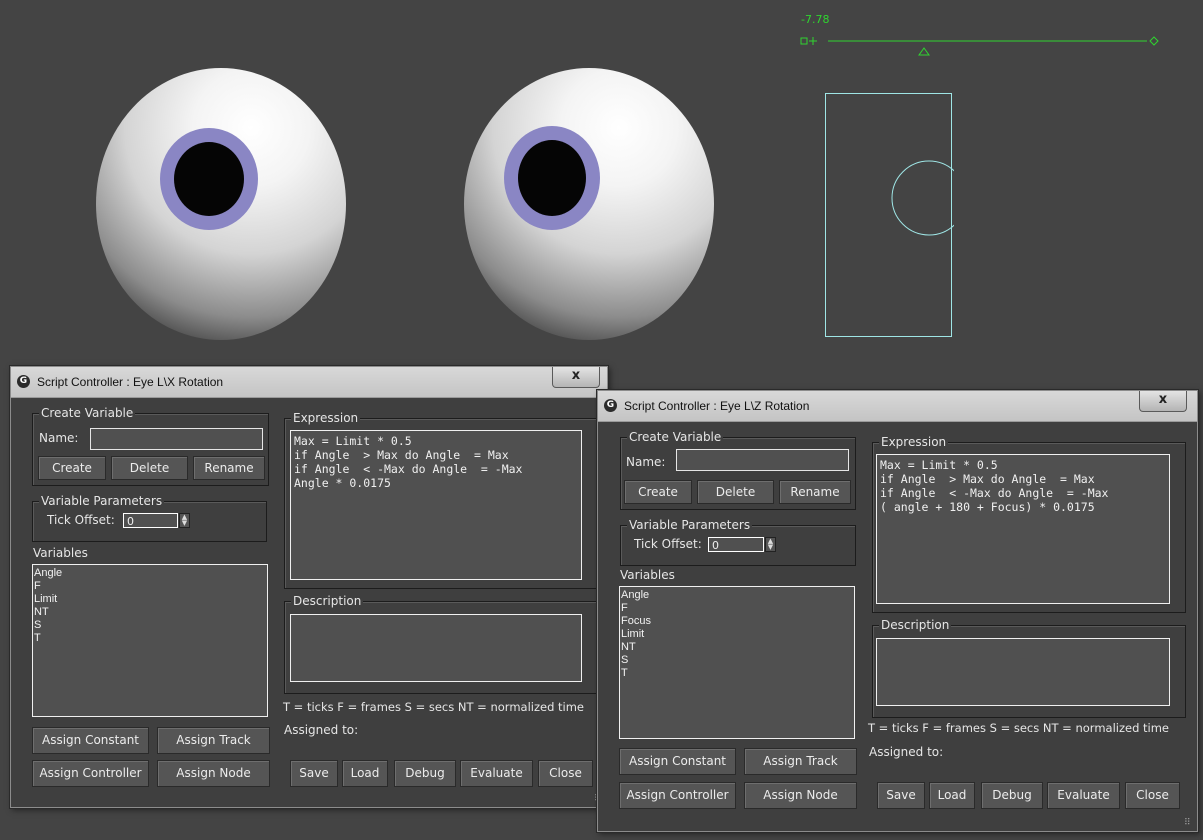  I want to click on resize-grip-icon: ⠿, so click(1189, 823).